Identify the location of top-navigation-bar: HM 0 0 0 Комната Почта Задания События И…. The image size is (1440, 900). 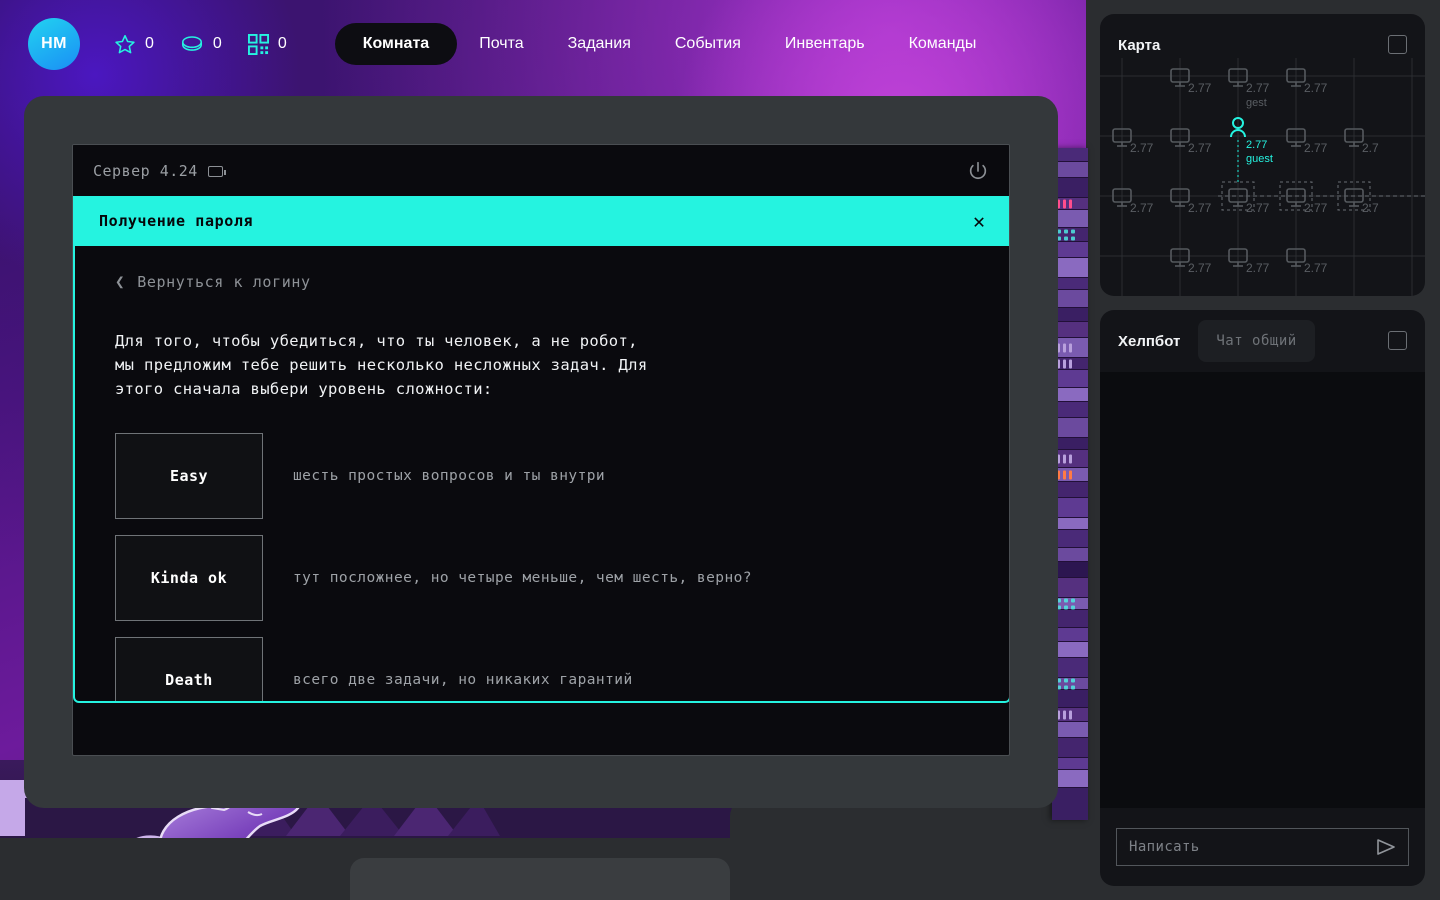
(543, 44).